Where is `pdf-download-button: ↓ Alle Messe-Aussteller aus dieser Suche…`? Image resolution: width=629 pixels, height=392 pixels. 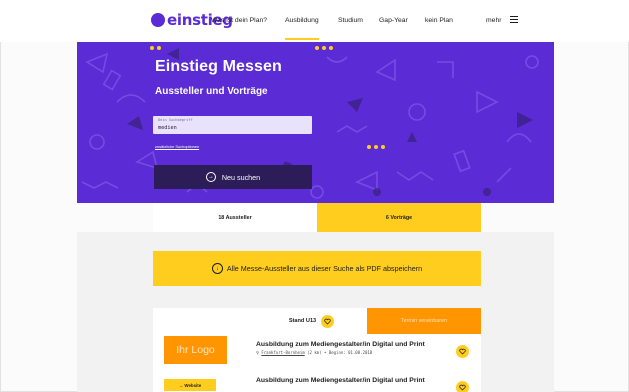
pdf-download-button: ↓ Alle Messe-Aussteller aus dieser Suche… is located at coordinates (317, 268).